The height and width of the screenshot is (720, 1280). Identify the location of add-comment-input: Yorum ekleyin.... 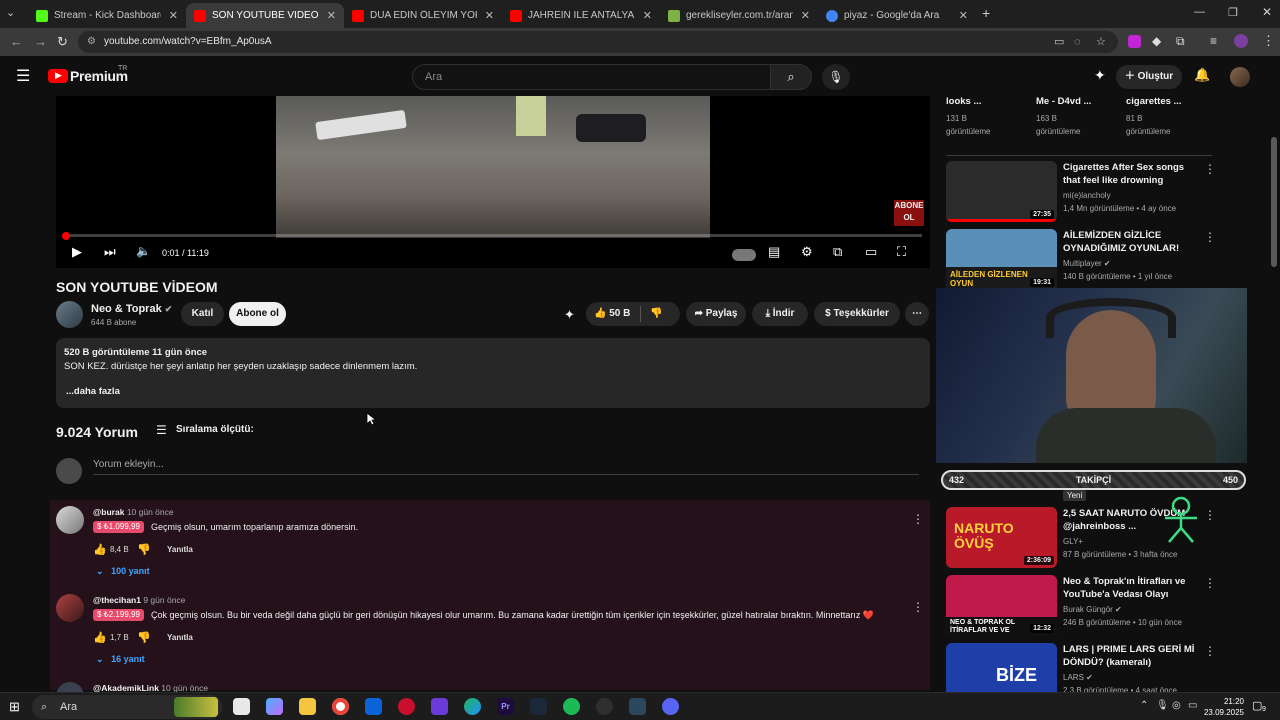
(506, 467).